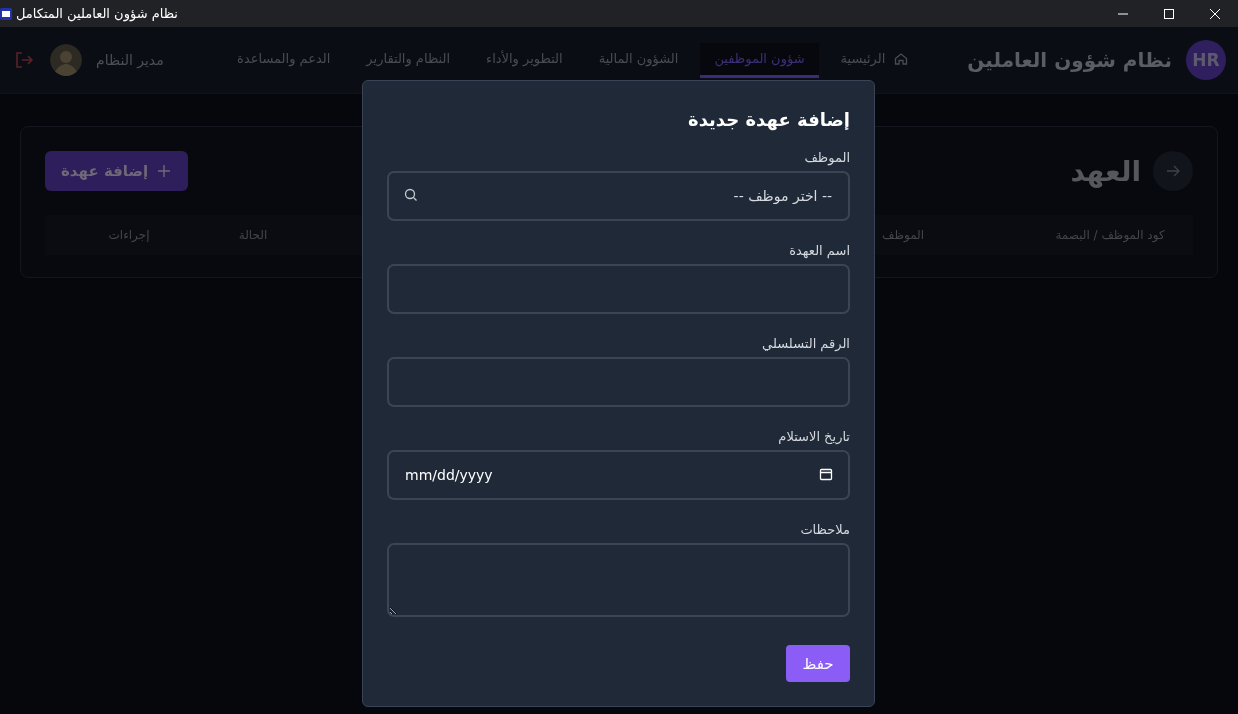 Image resolution: width=1238 pixels, height=714 pixels. What do you see at coordinates (117, 171) in the screenshot?
I see `add-button: إضافة عهدة` at bounding box center [117, 171].